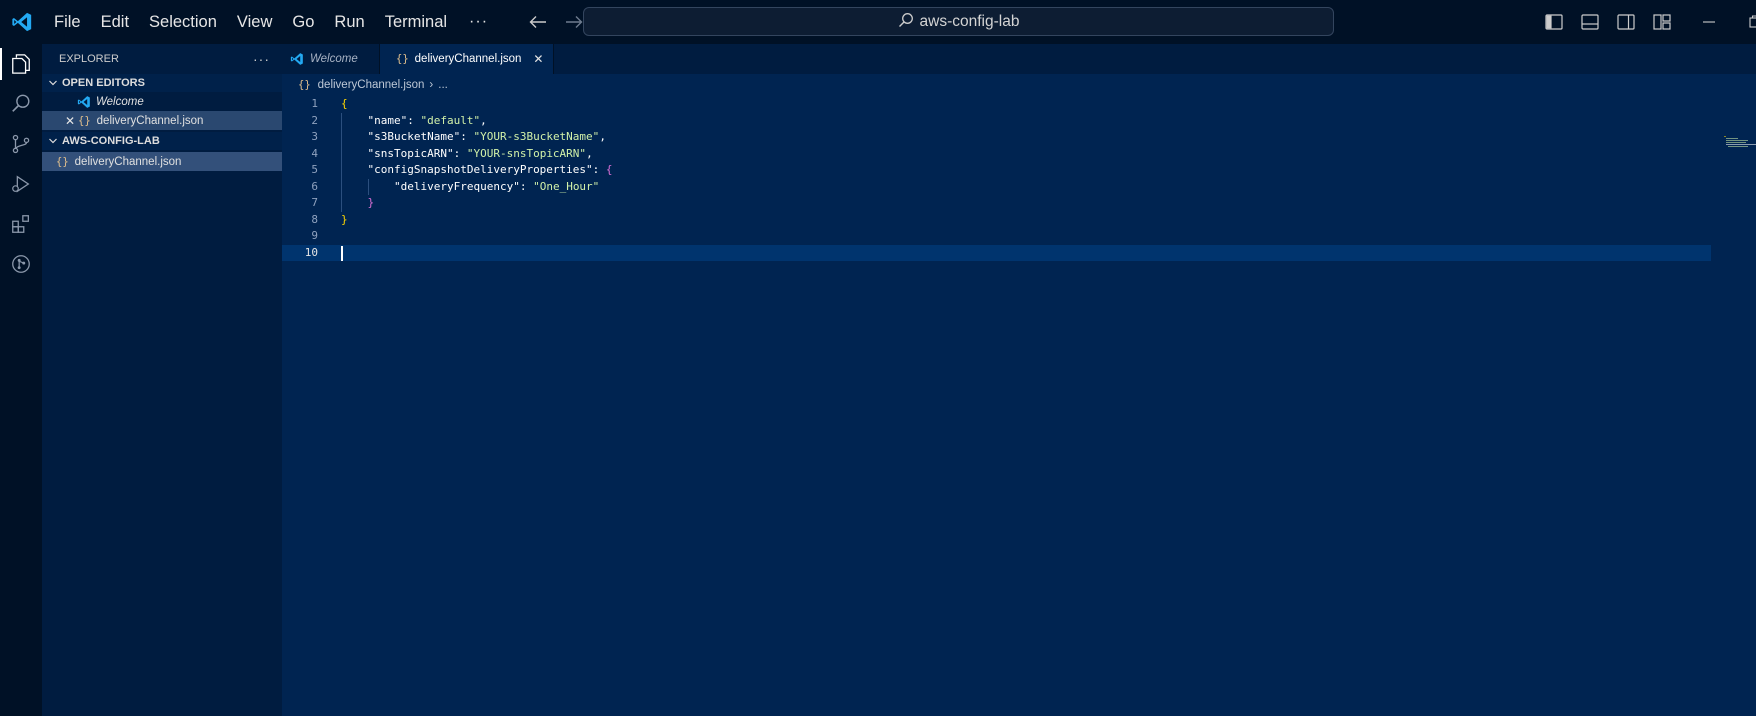  I want to click on vscode-logo-icon, so click(22, 22).